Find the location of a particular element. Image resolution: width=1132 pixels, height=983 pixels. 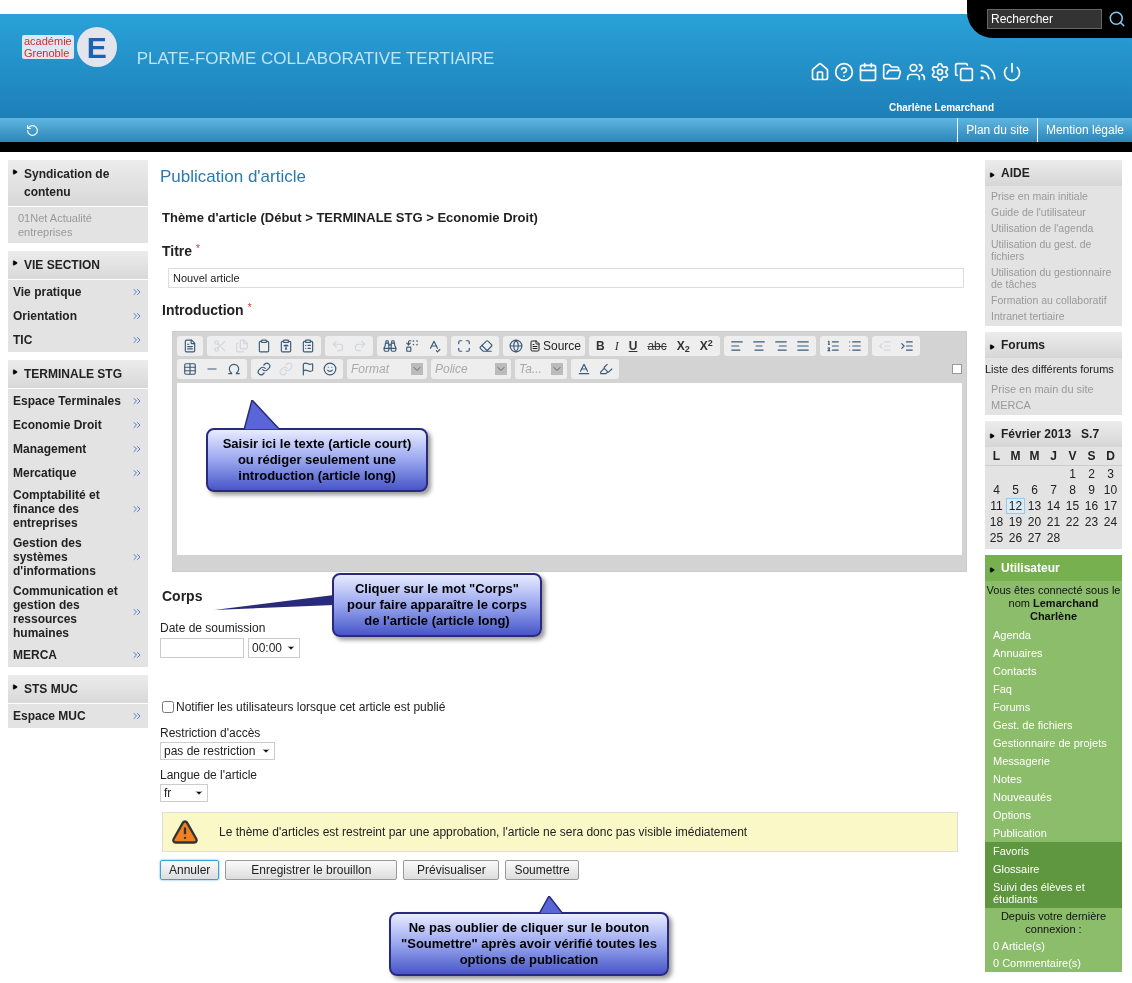

since-last-login: Depuis votre dernière connexion : is located at coordinates (1053, 922).